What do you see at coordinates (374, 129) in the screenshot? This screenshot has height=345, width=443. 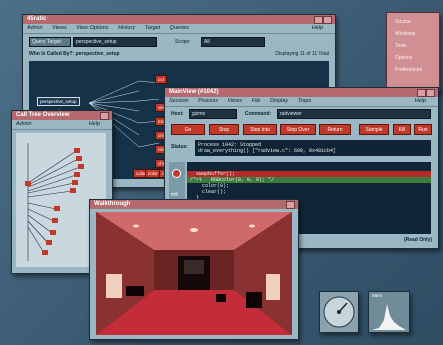 I see `sample-button: Sample` at bounding box center [374, 129].